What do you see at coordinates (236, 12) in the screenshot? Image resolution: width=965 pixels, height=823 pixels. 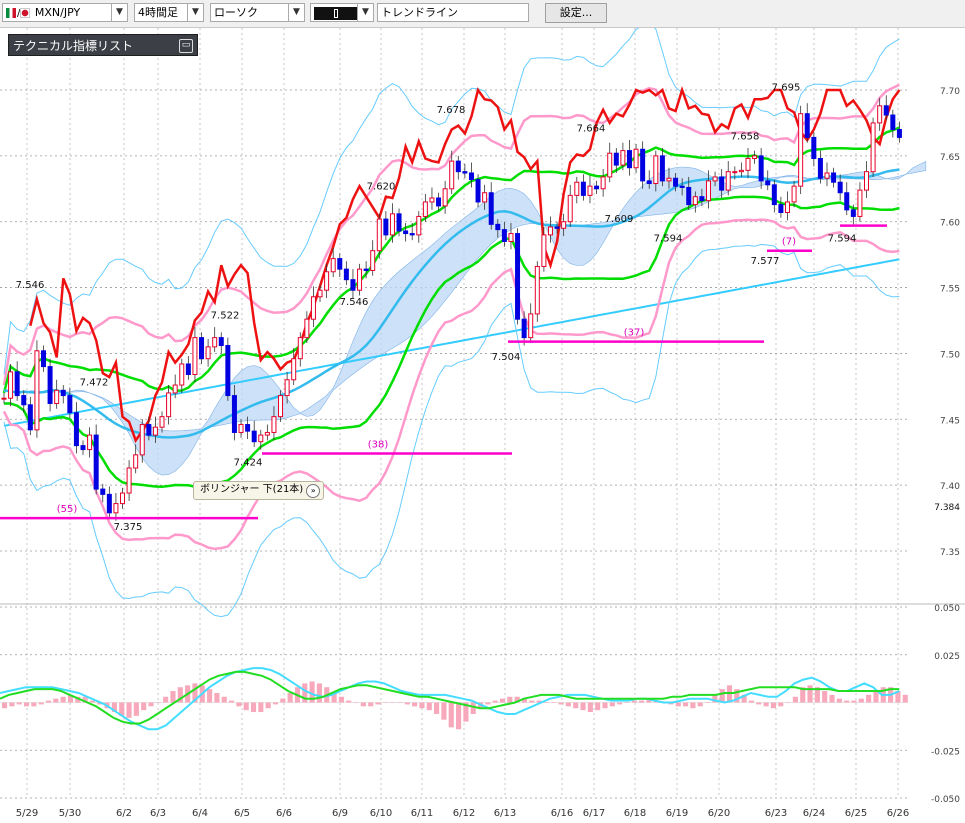 I see `chart-style-label: ローソク` at bounding box center [236, 12].